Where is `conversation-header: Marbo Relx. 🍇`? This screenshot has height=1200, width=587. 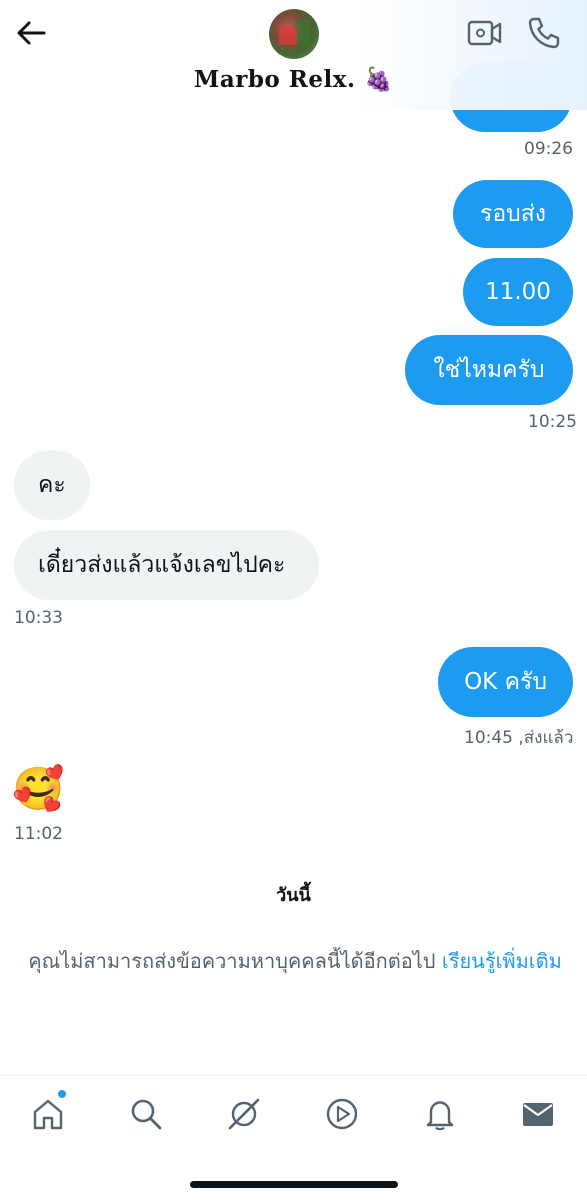 conversation-header: Marbo Relx. 🍇 is located at coordinates (293, 55).